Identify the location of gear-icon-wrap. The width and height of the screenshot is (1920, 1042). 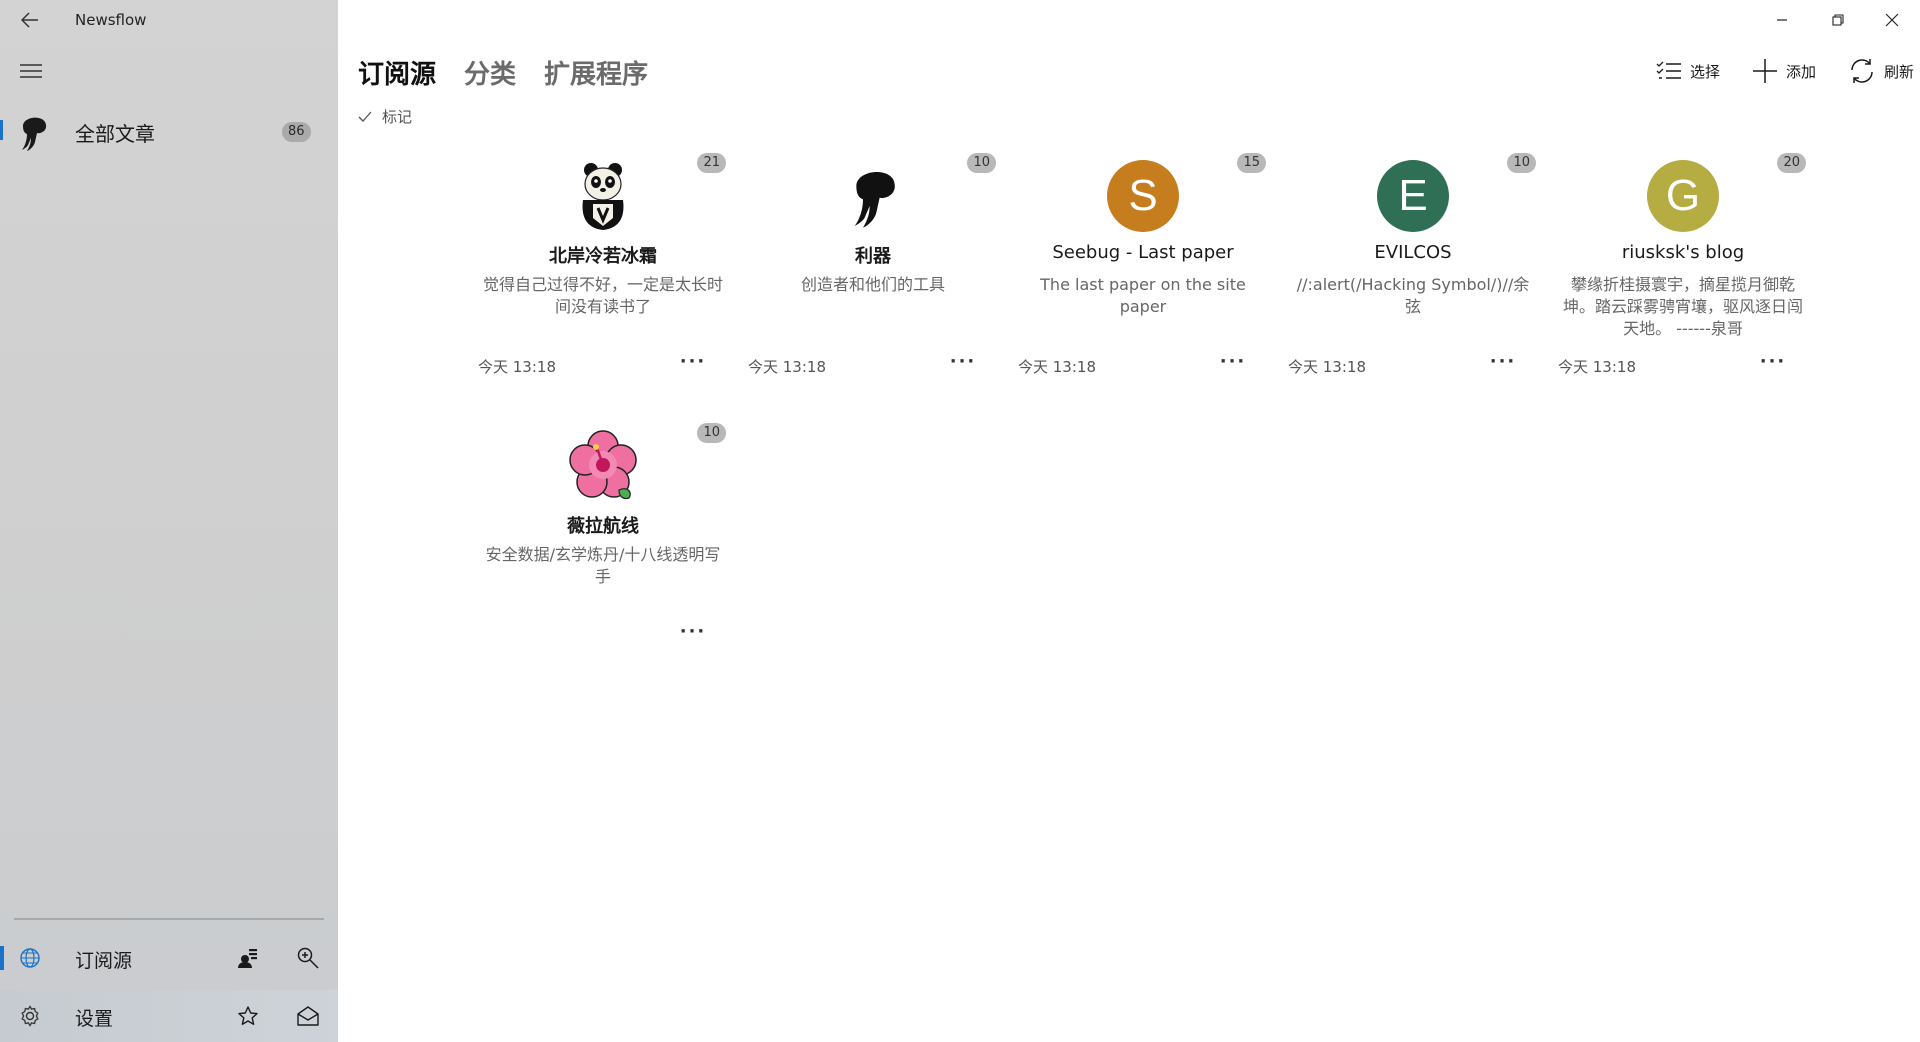
(30, 1016).